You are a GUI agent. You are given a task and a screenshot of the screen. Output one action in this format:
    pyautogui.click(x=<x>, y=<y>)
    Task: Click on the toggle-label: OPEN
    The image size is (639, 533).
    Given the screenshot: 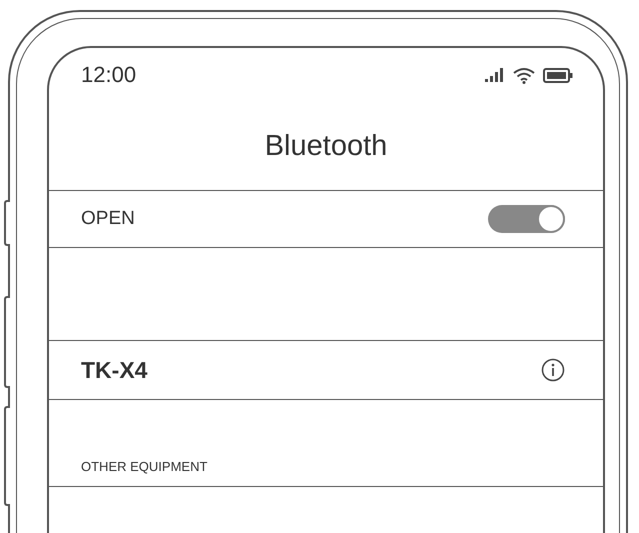 What is the action you would take?
    pyautogui.click(x=108, y=219)
    